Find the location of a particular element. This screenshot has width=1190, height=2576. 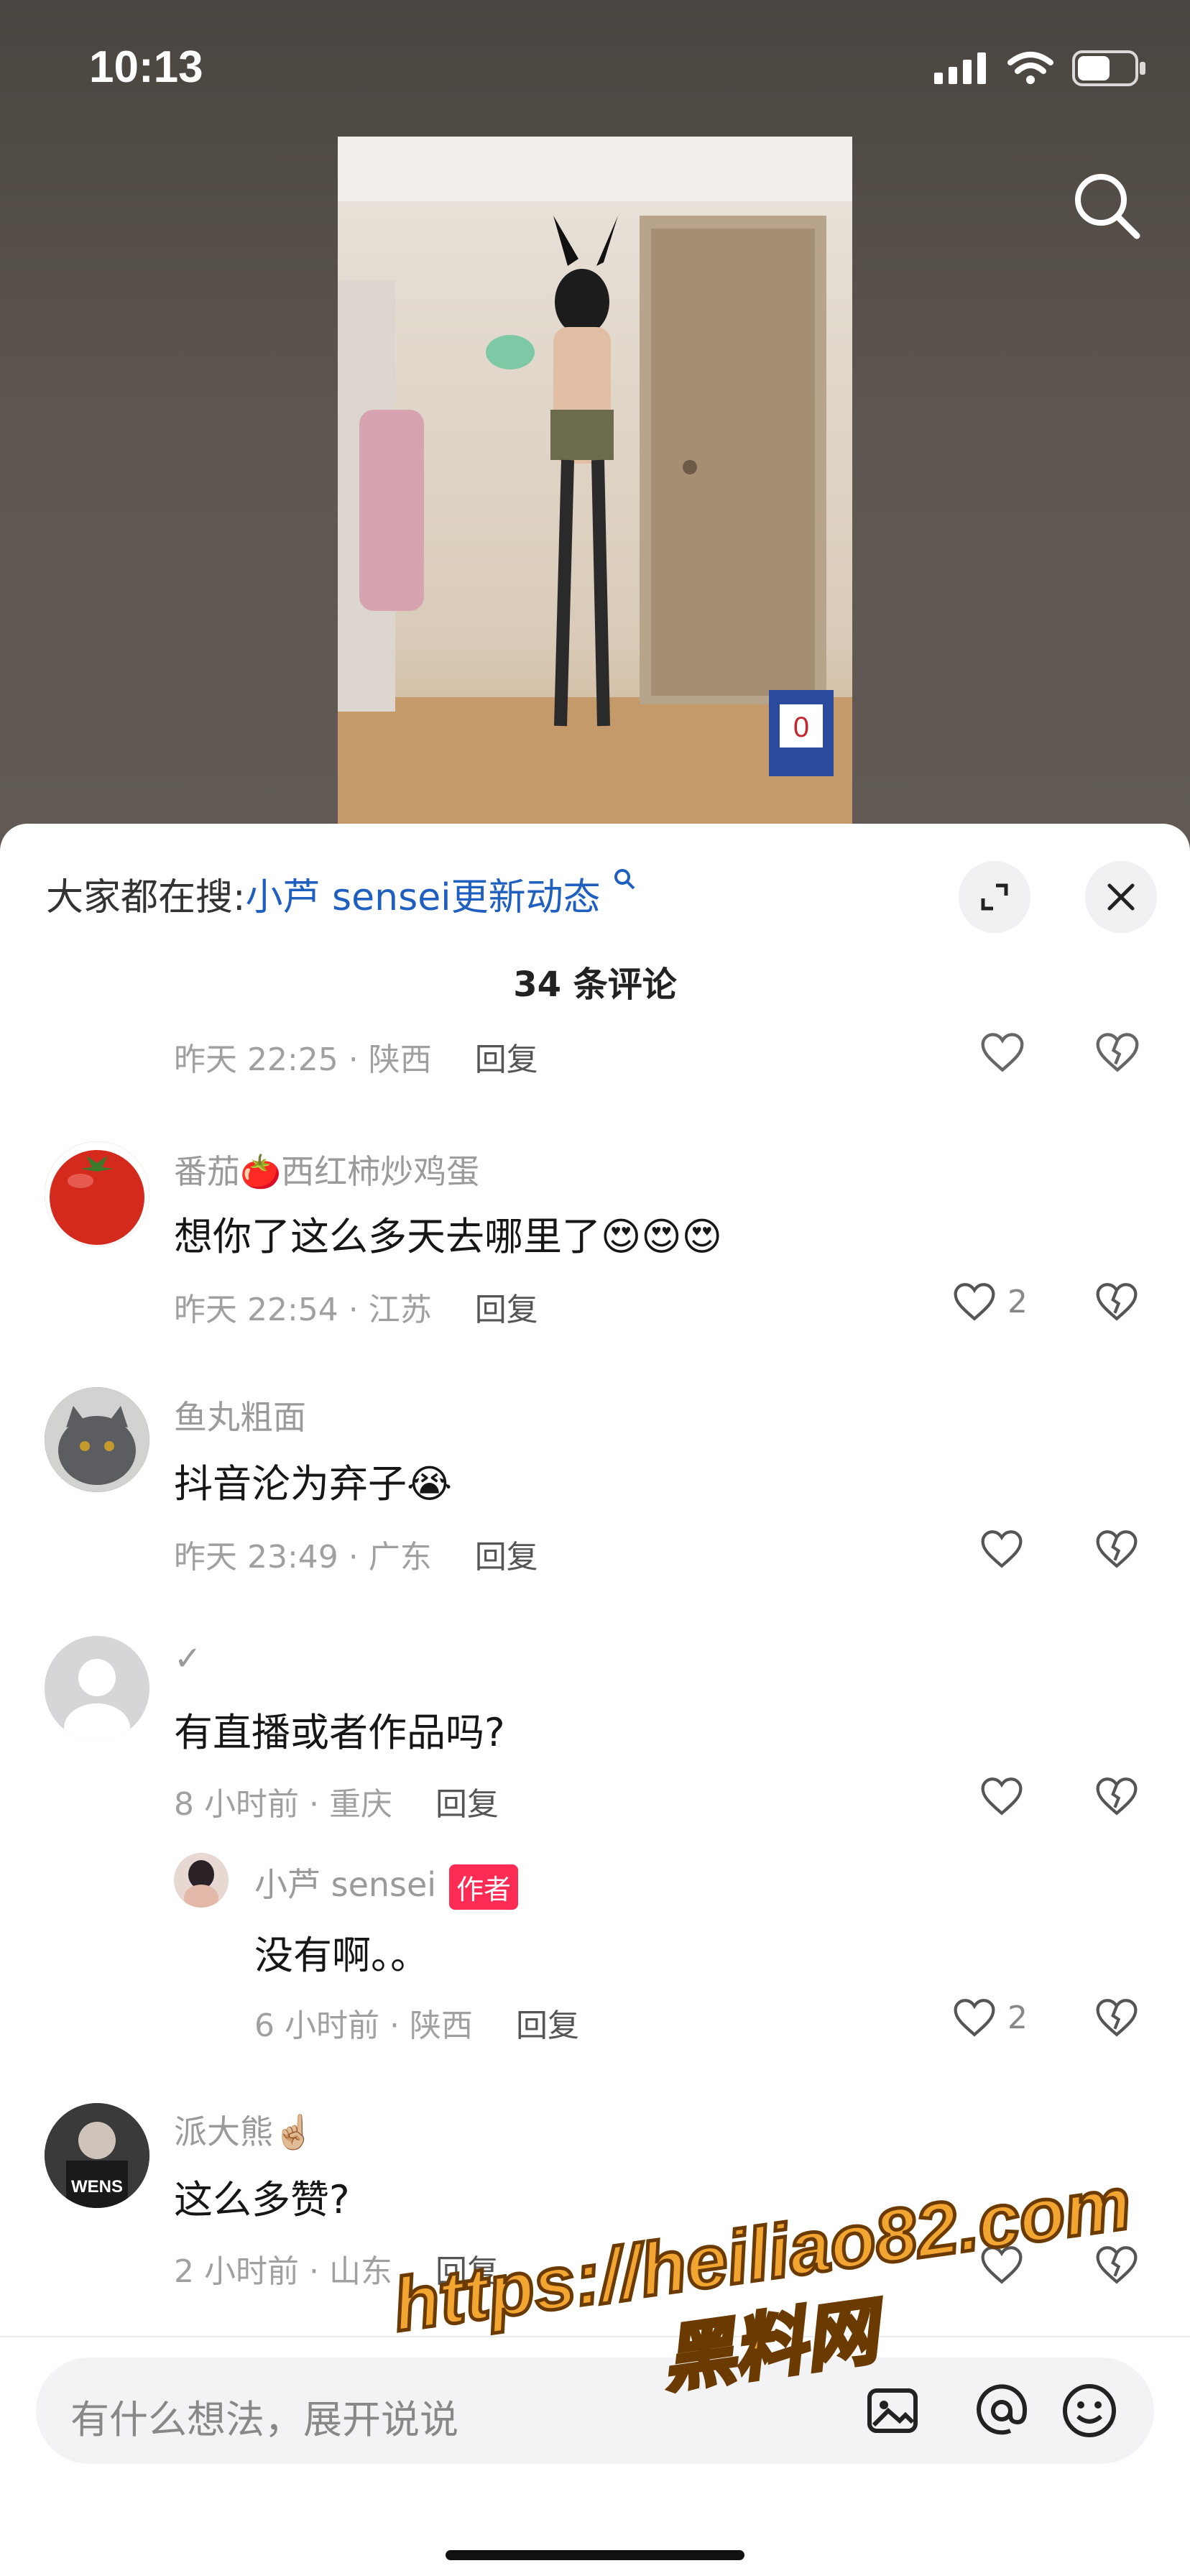

default-avatar is located at coordinates (97, 1688).